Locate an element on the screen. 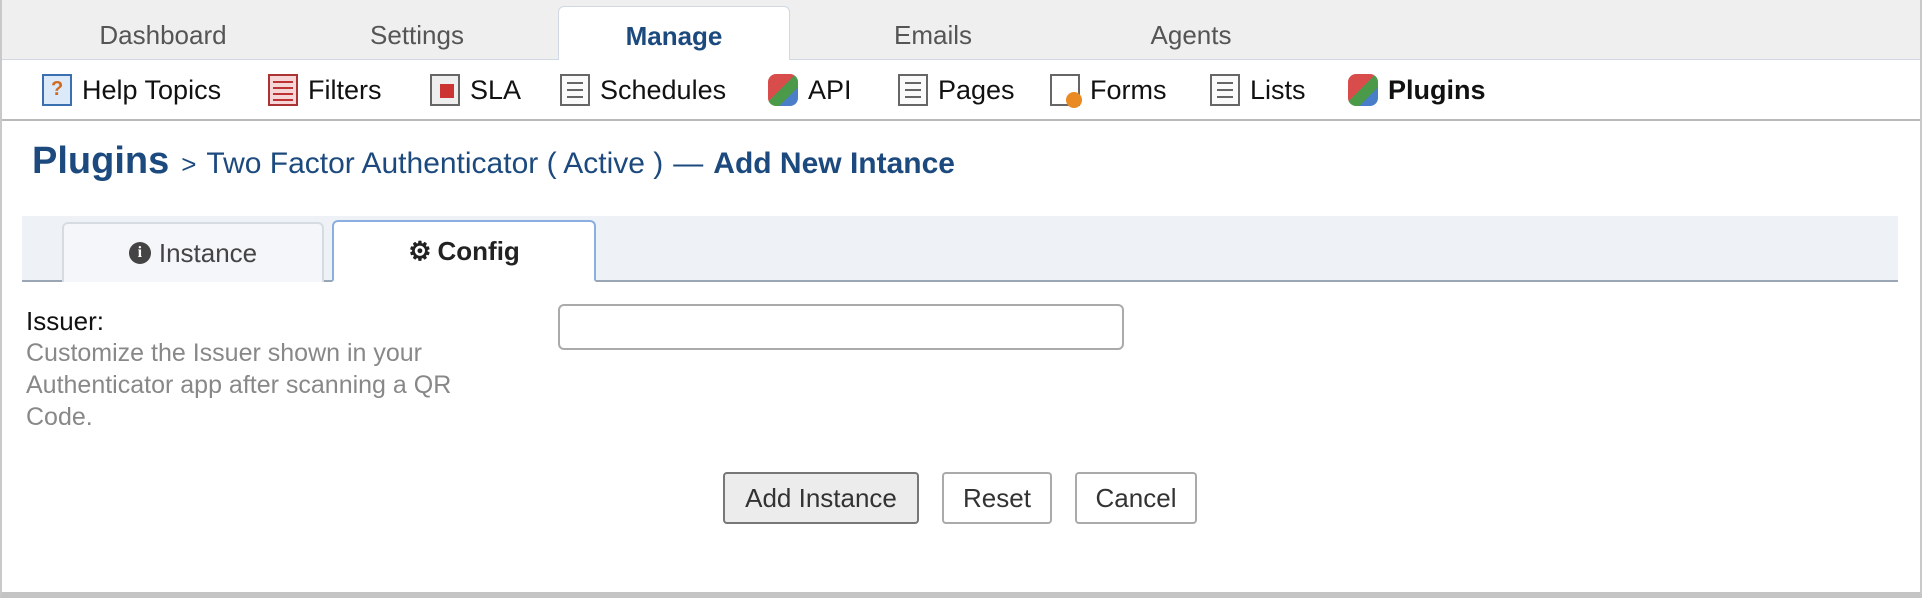 The image size is (1922, 600). plugins-icon is located at coordinates (1363, 90).